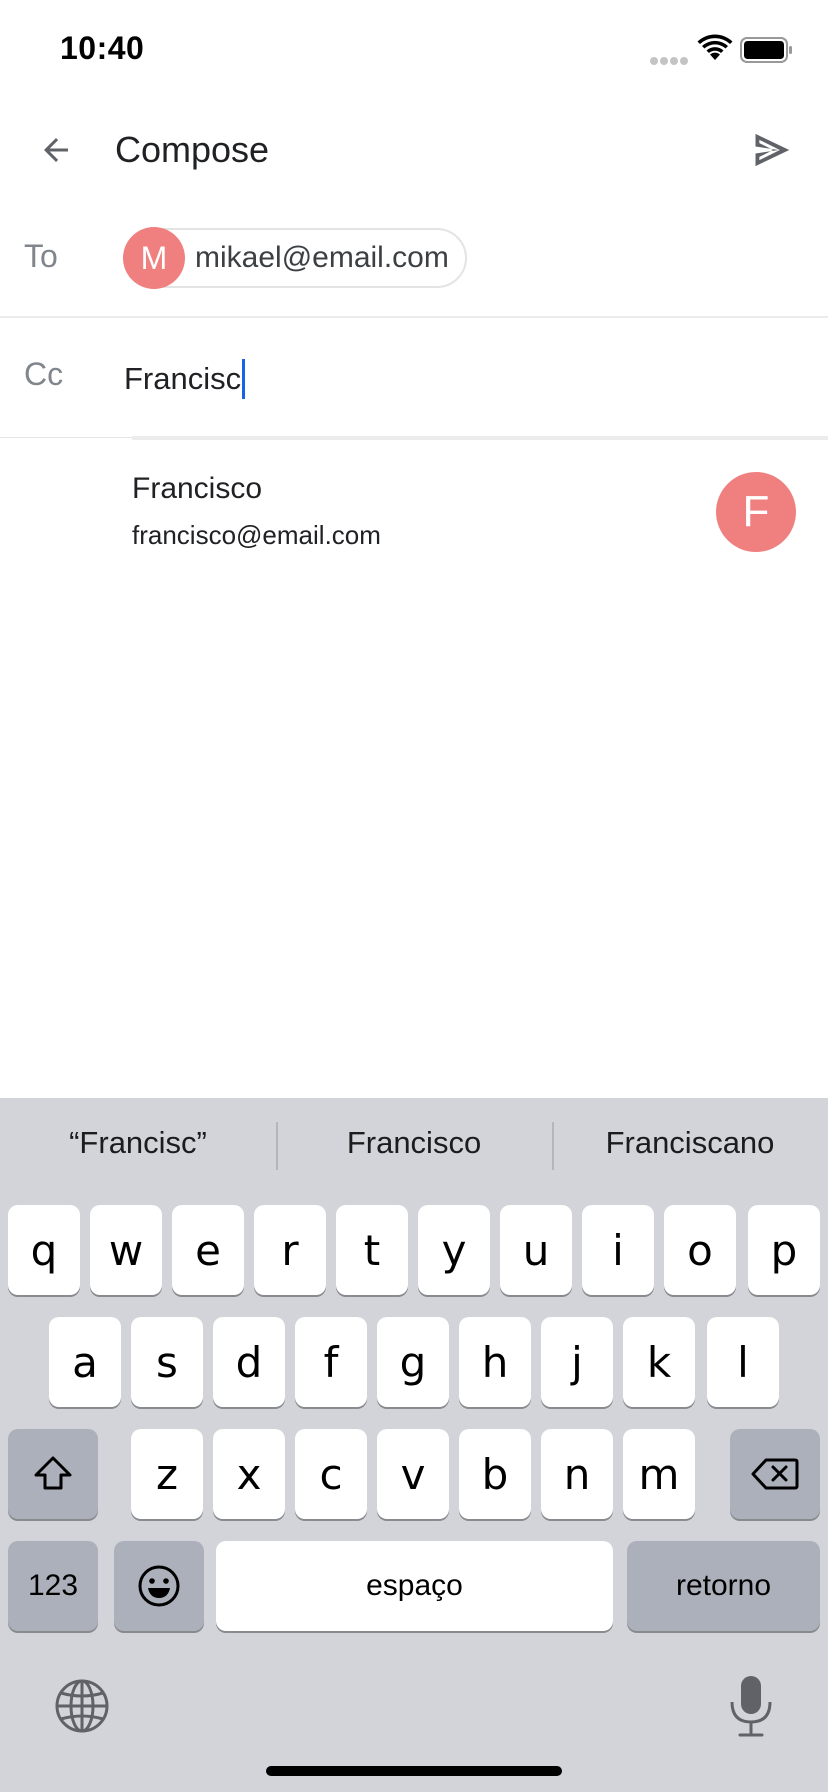  I want to click on arrow-left-icon, so click(56, 150).